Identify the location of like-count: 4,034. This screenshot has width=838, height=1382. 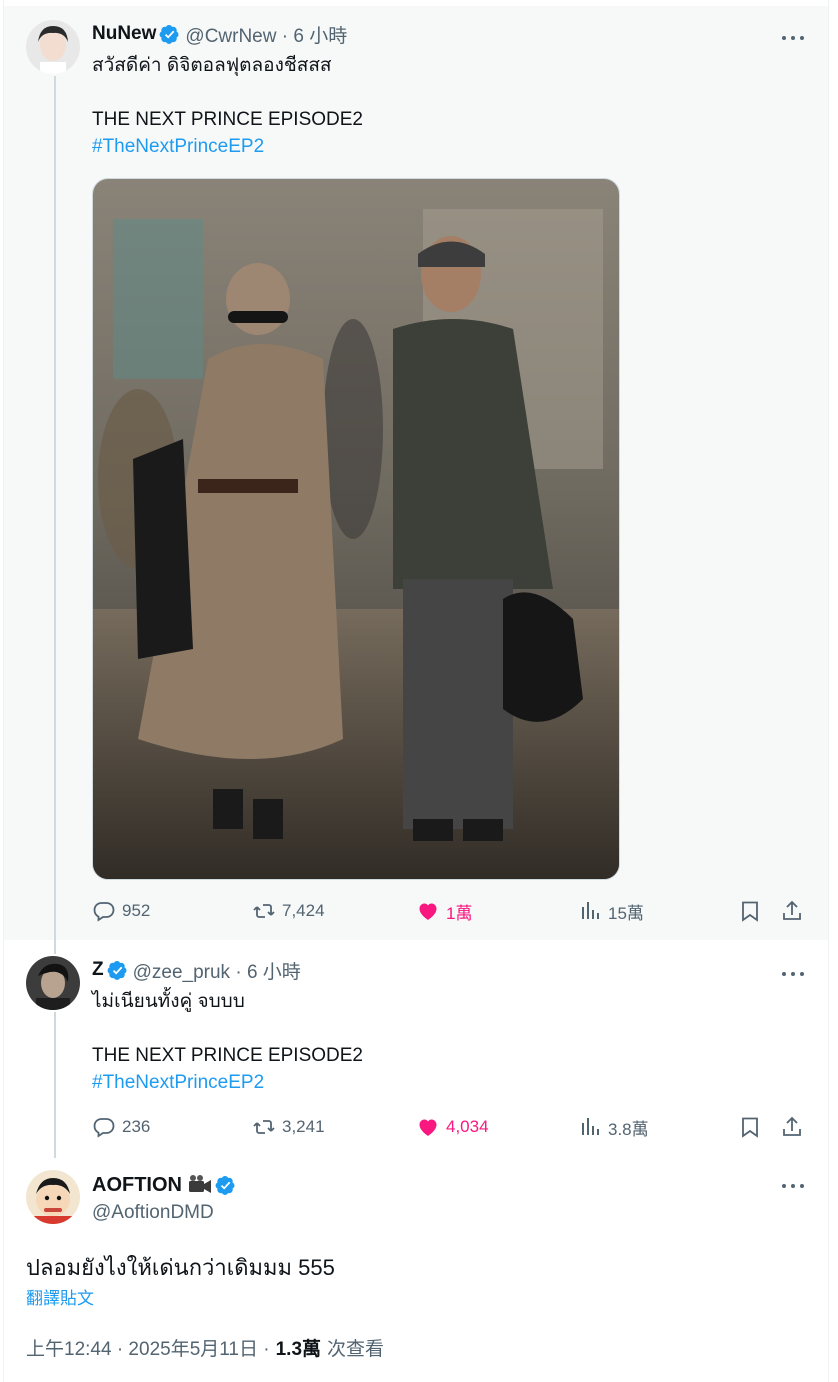
(467, 1126).